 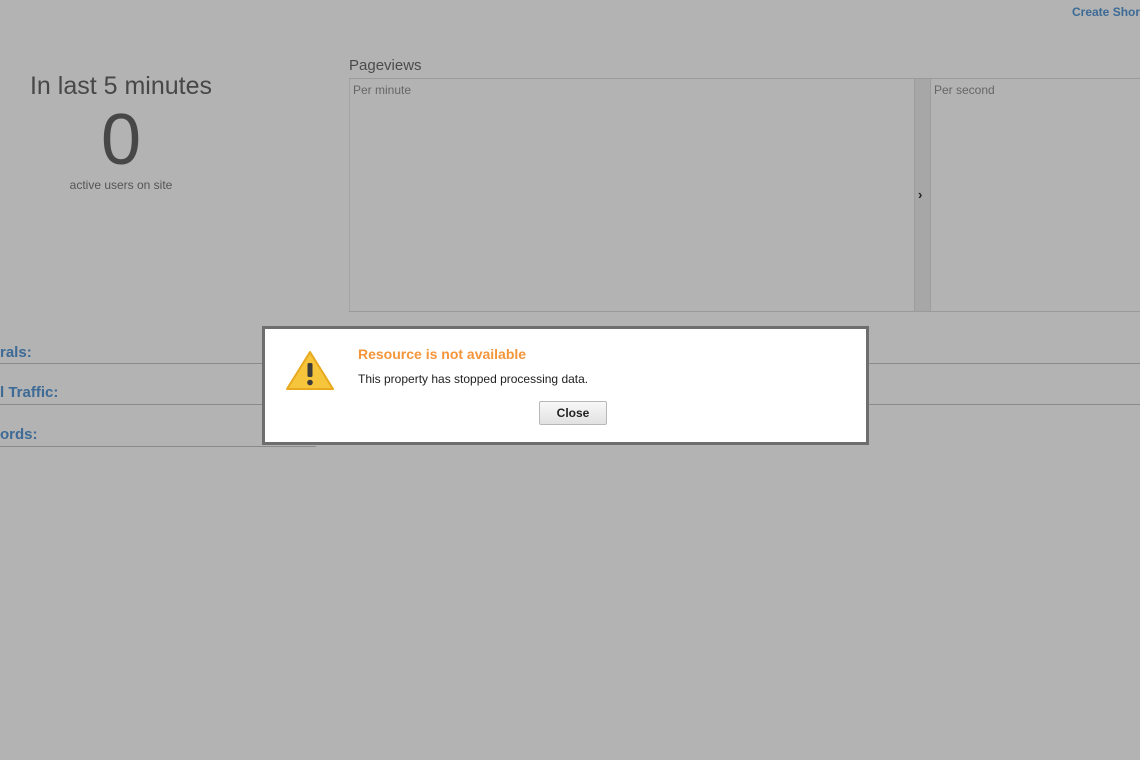 What do you see at coordinates (19, 434) in the screenshot?
I see `keywords-link: ords:` at bounding box center [19, 434].